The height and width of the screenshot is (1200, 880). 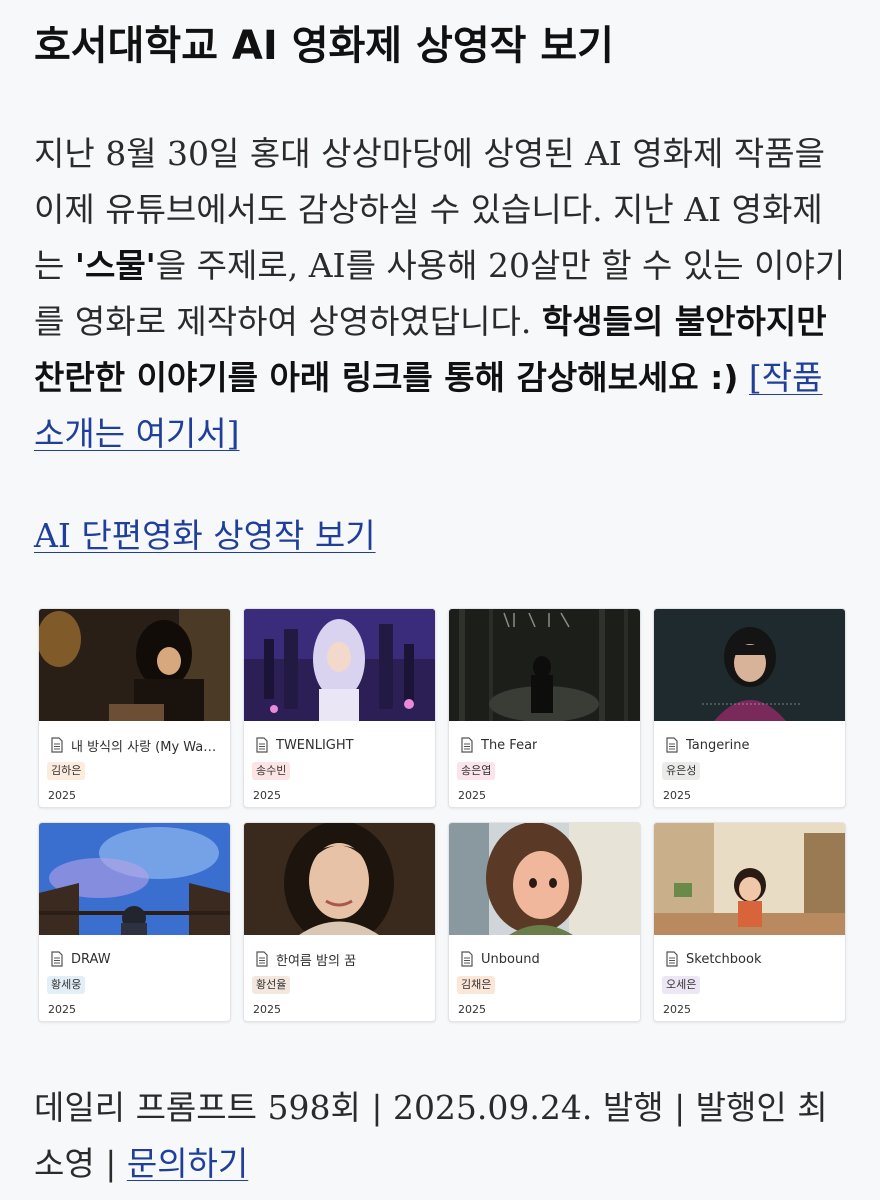 I want to click on film-title: 한여름 밤의 꿈, so click(x=316, y=961).